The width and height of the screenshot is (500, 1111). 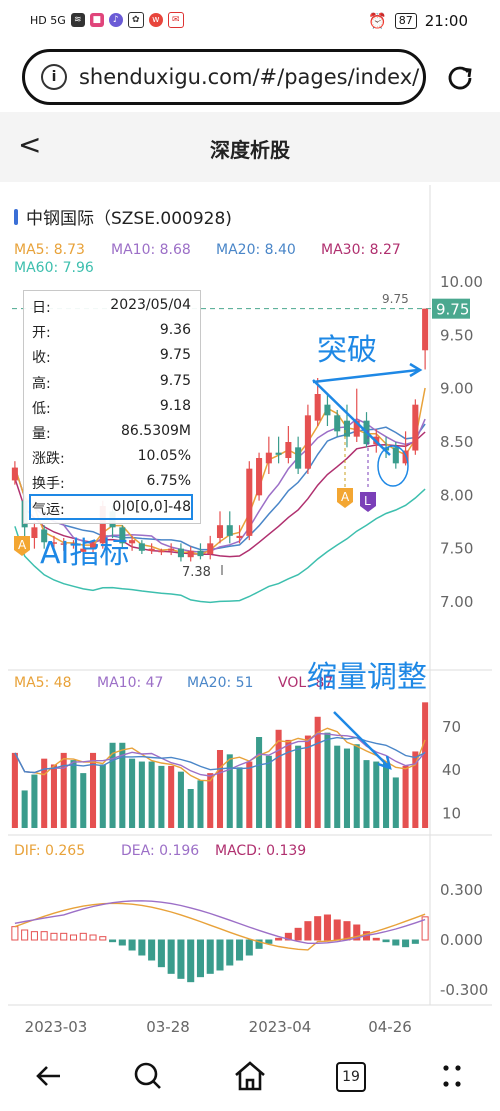 I want to click on tooltip-value: 10.05%, so click(x=164, y=456).